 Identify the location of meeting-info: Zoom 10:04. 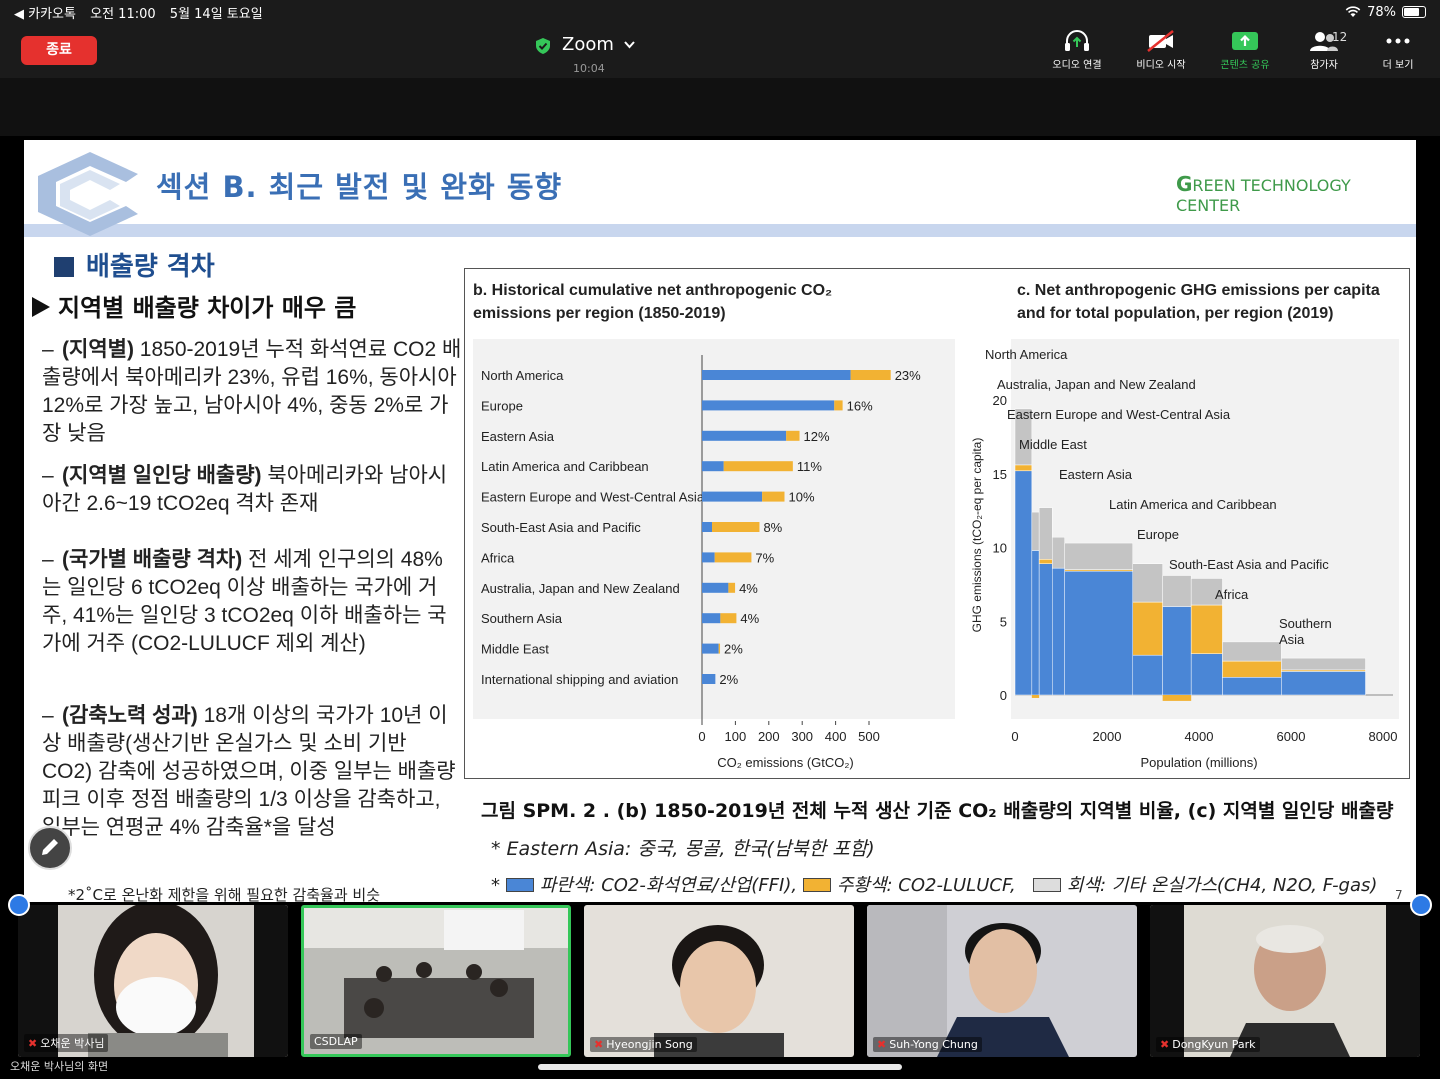
(591, 54).